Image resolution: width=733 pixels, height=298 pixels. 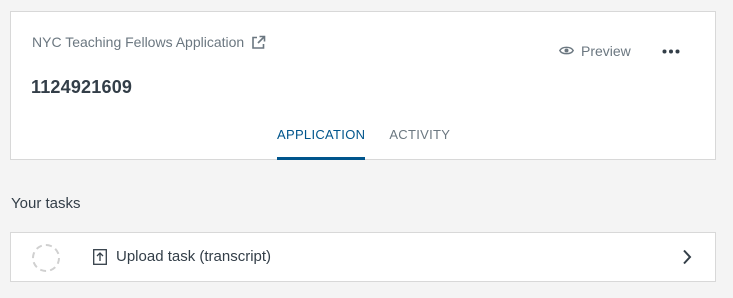 I want to click on application-title-row: NYC Teaching Fellows Application, so click(x=149, y=42).